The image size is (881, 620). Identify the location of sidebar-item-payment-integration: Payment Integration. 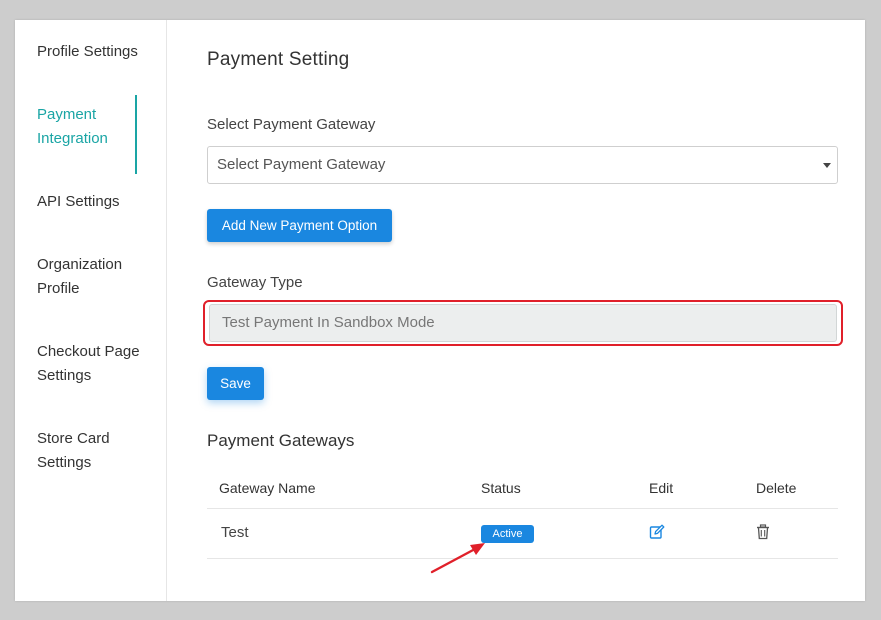
(76, 134).